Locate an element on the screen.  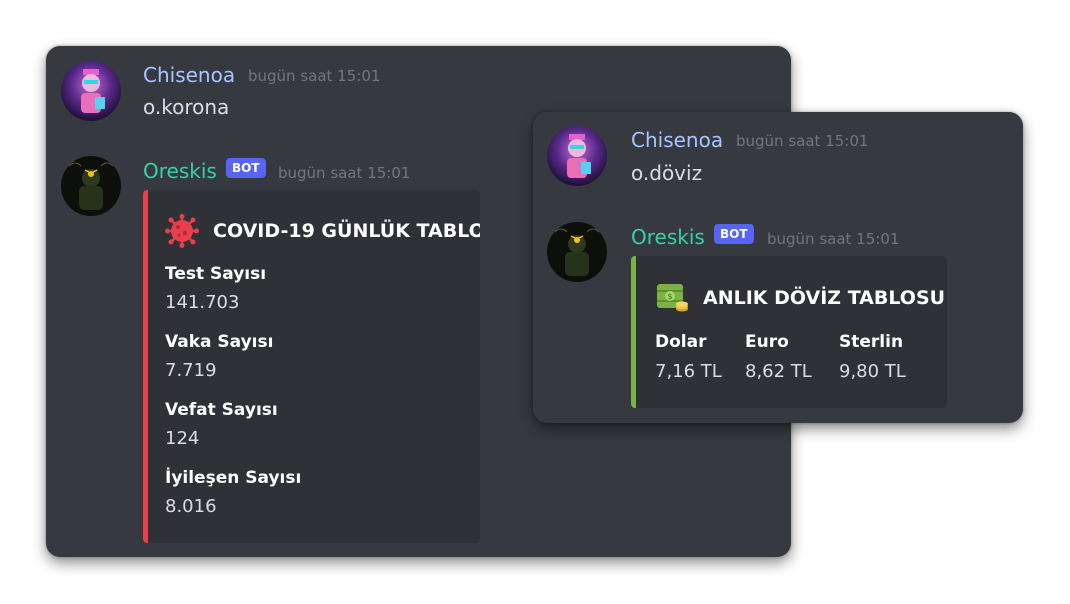
field-value: 8,62 TL is located at coordinates (778, 371).